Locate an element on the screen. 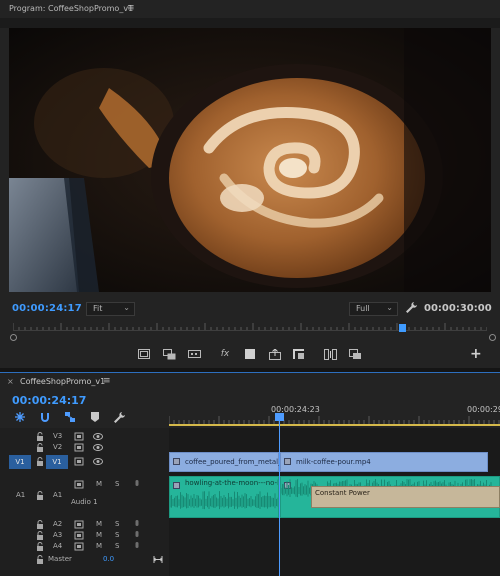 This screenshot has height=576, width=500. track-name-v3: V3 is located at coordinates (58, 436).